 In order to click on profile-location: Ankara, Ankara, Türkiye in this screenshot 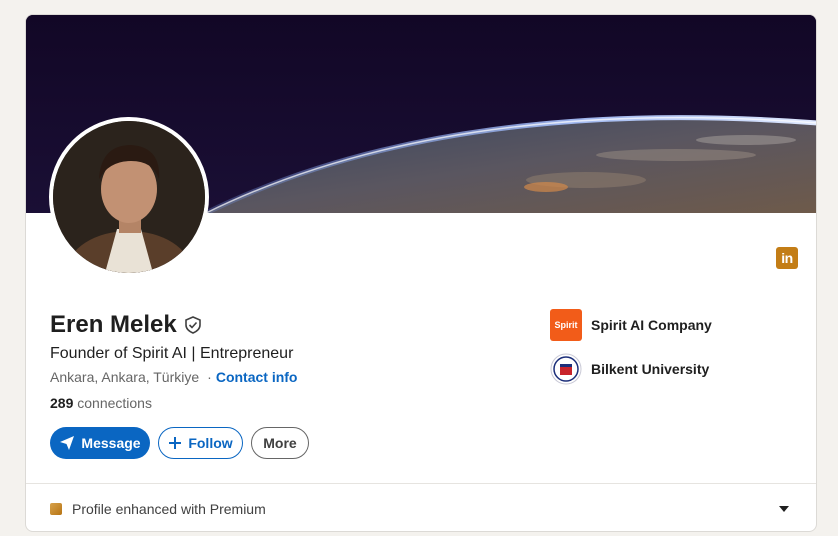, I will do `click(125, 377)`.